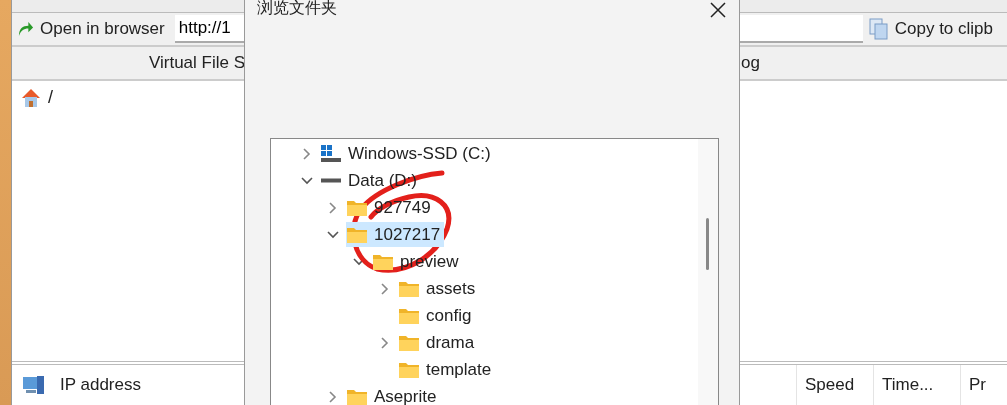 This screenshot has height=405, width=1007. What do you see at coordinates (439, 288) in the screenshot?
I see `tree-item: assets` at bounding box center [439, 288].